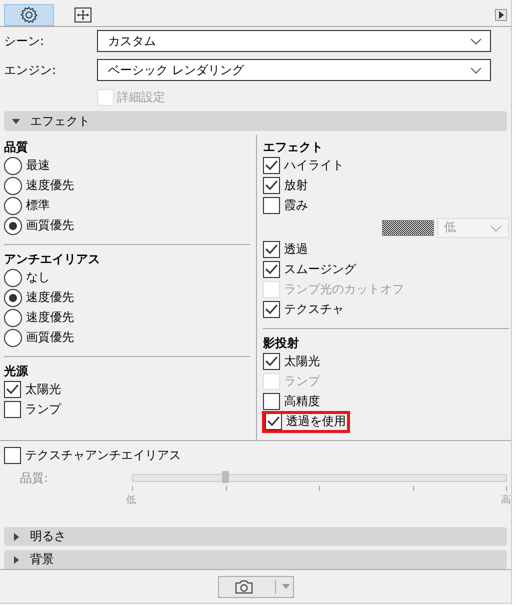 This screenshot has height=606, width=516. I want to click on checkbox-label: 詳細設定, so click(141, 97).